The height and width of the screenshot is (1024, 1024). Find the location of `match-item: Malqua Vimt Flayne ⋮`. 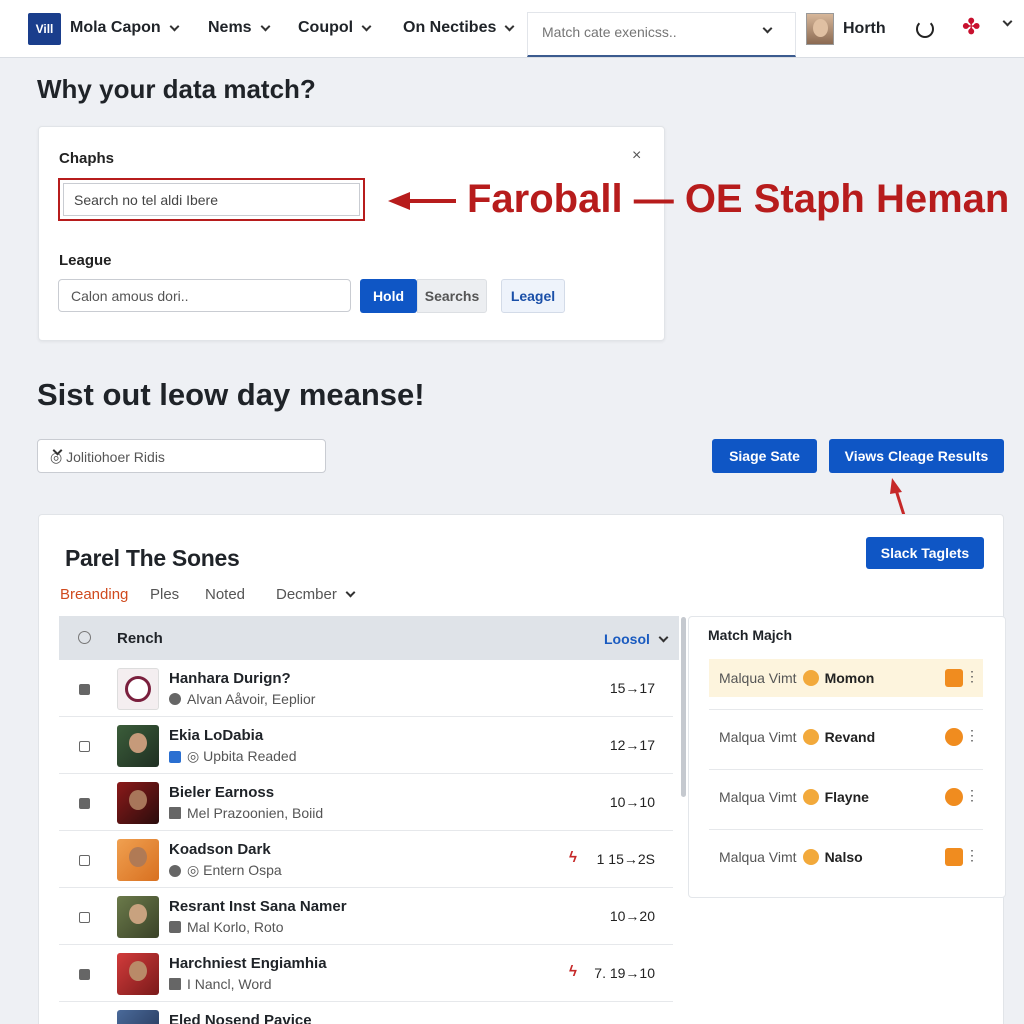

match-item: Malqua Vimt Flayne ⋮ is located at coordinates (846, 797).